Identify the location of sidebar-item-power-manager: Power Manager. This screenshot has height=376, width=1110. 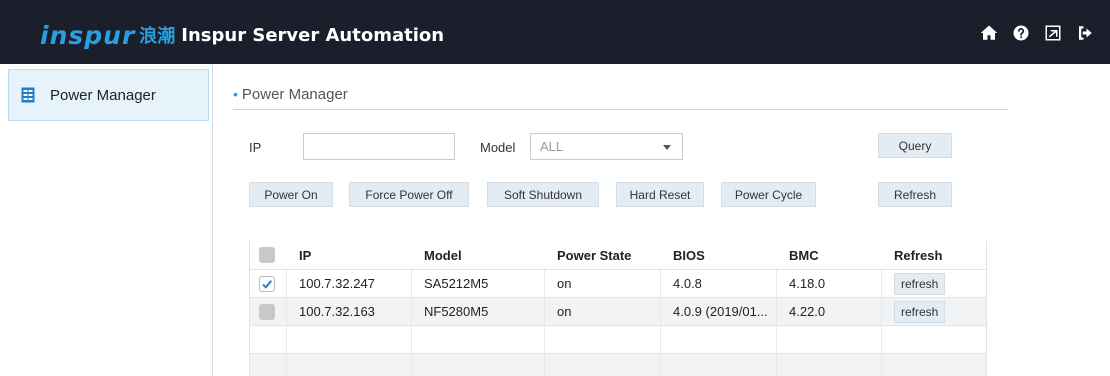
(108, 95).